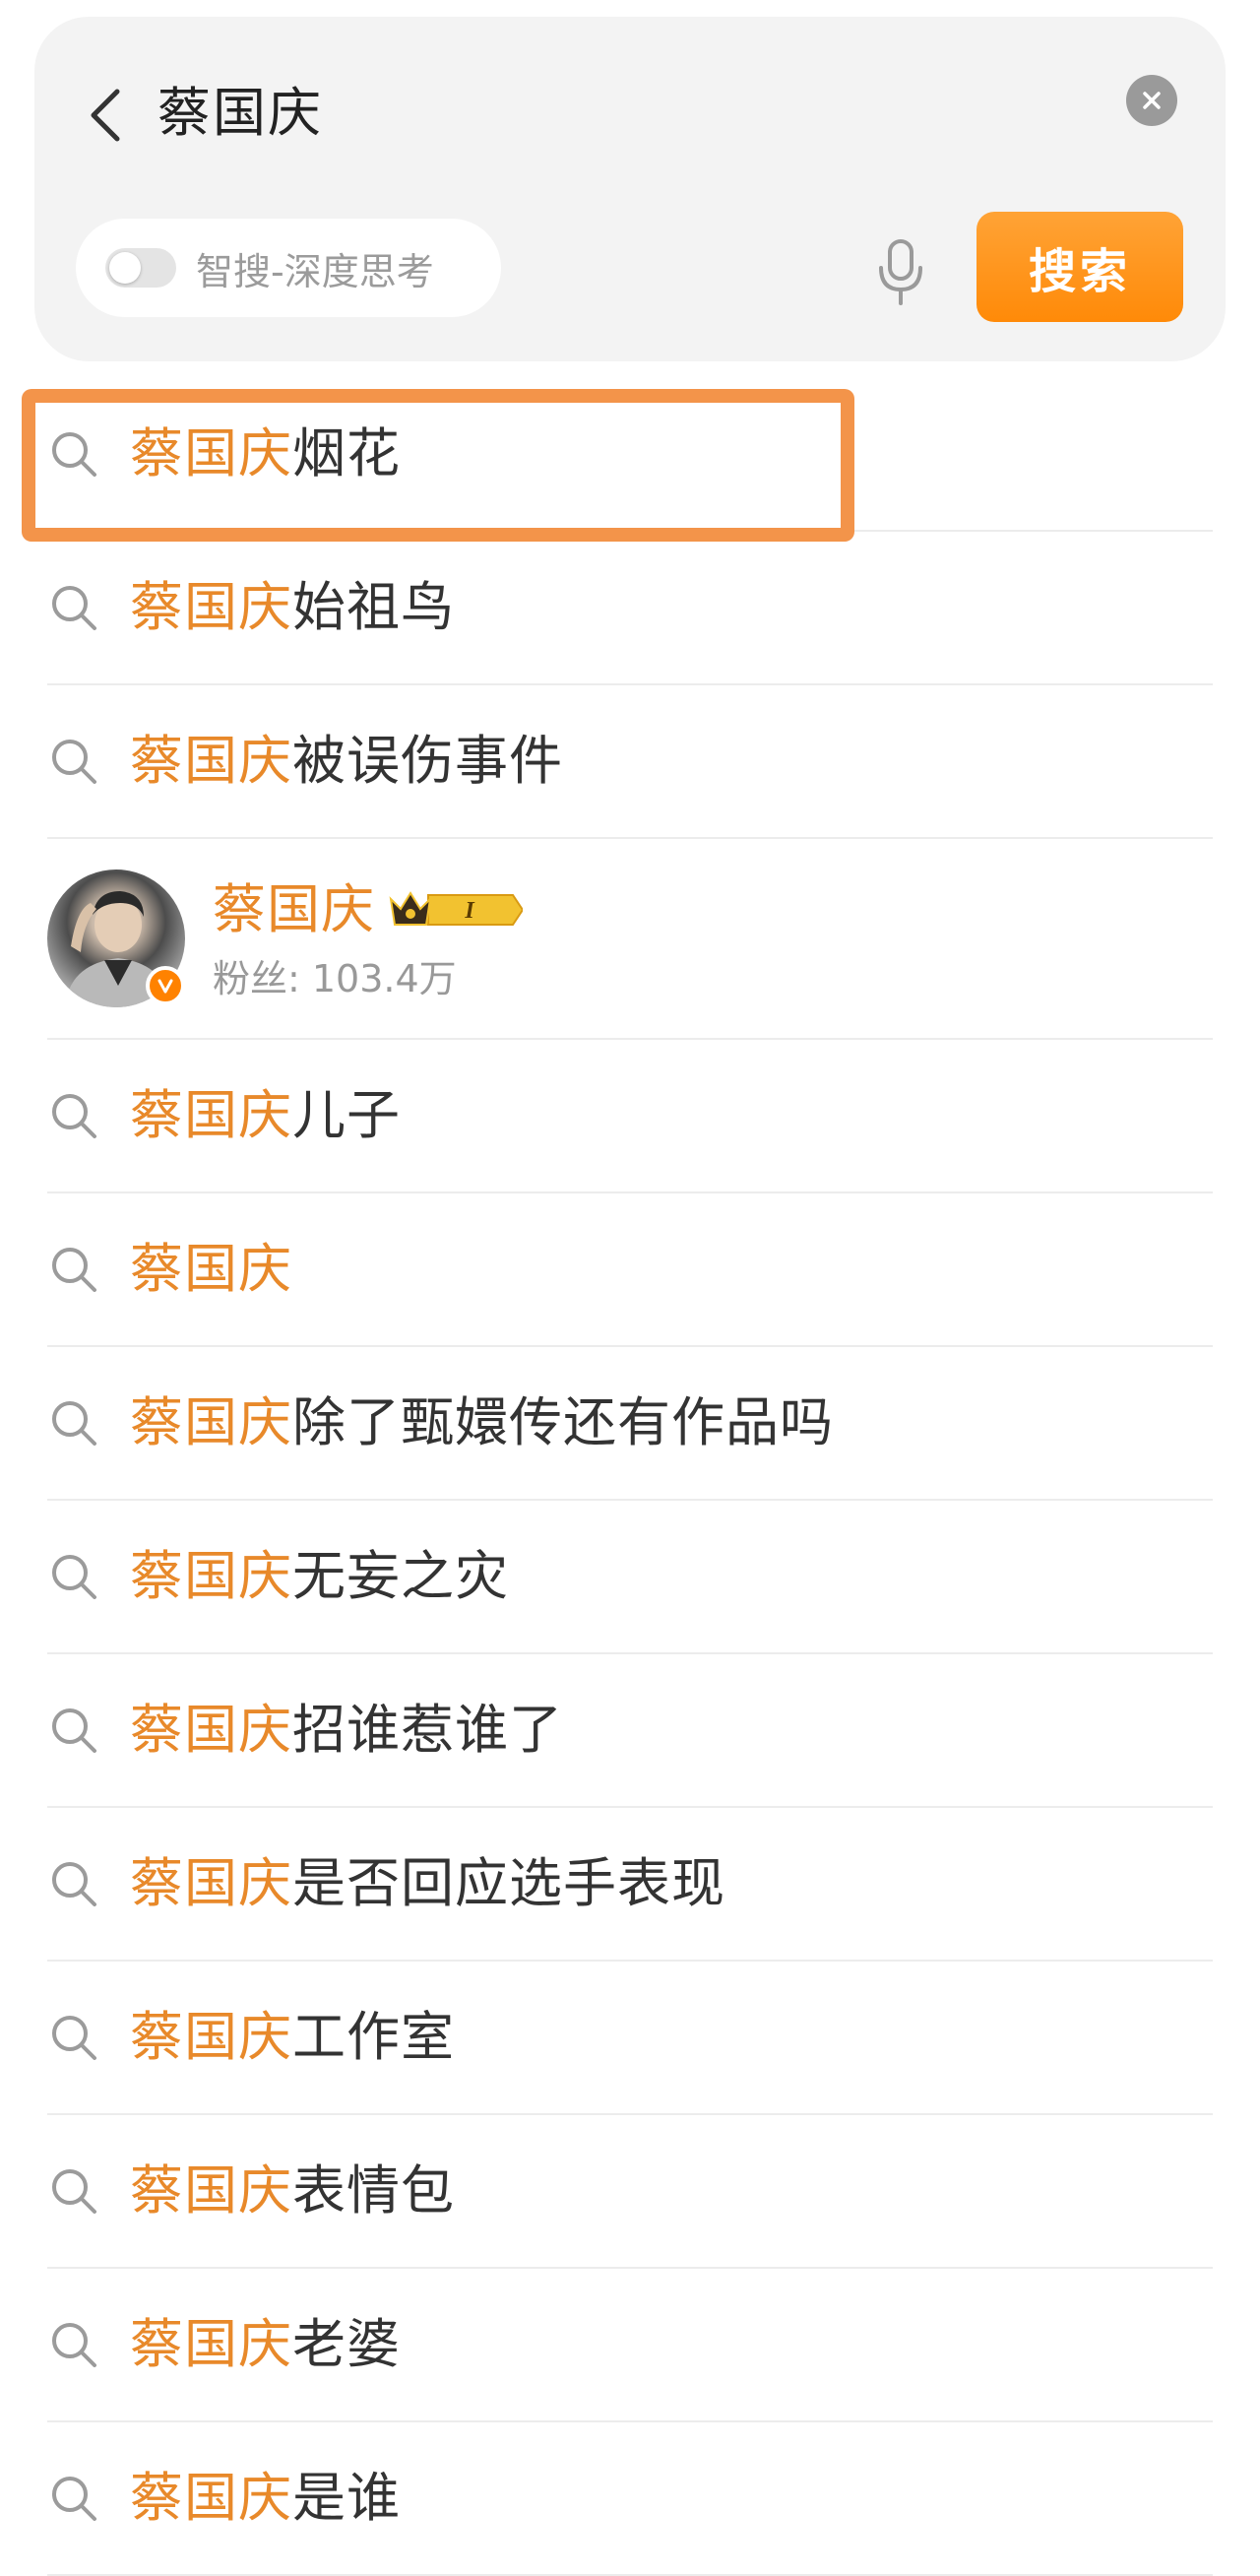  I want to click on clear-button, so click(1151, 100).